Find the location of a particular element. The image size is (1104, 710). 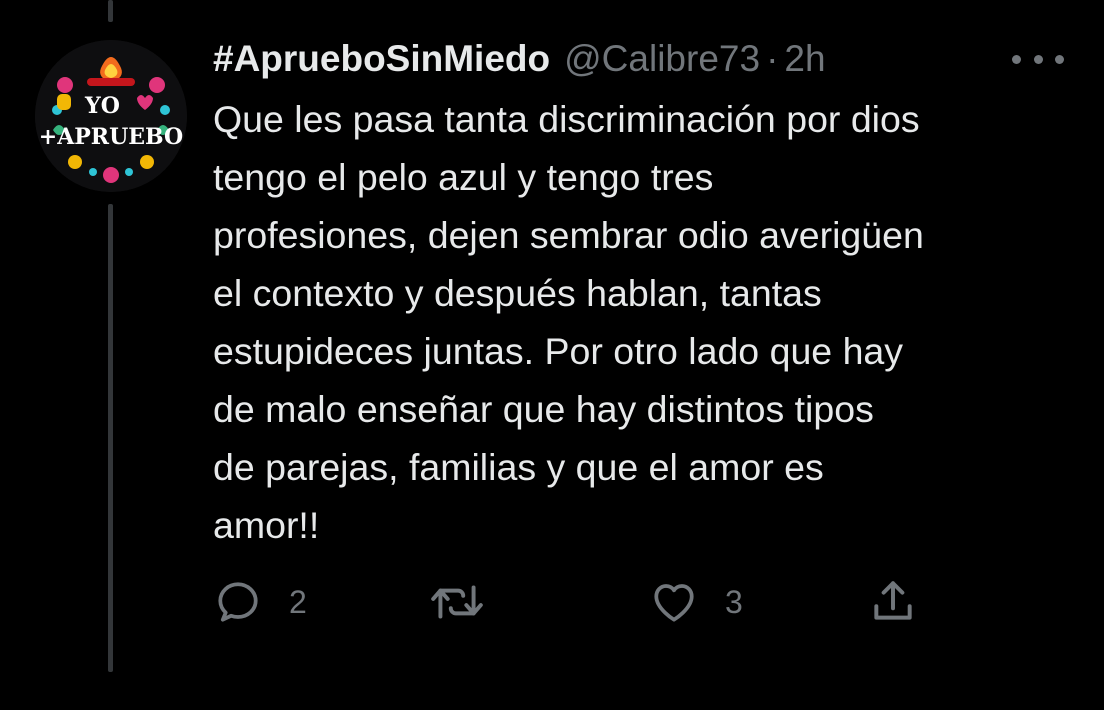

more-options-icon is located at coordinates (1038, 59).